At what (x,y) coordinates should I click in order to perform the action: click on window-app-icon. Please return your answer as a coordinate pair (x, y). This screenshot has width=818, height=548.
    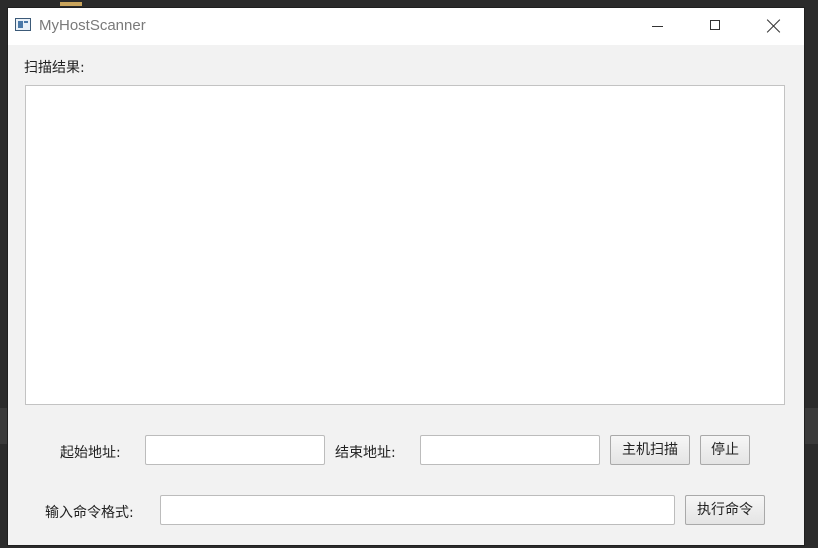
    Looking at the image, I should click on (23, 24).